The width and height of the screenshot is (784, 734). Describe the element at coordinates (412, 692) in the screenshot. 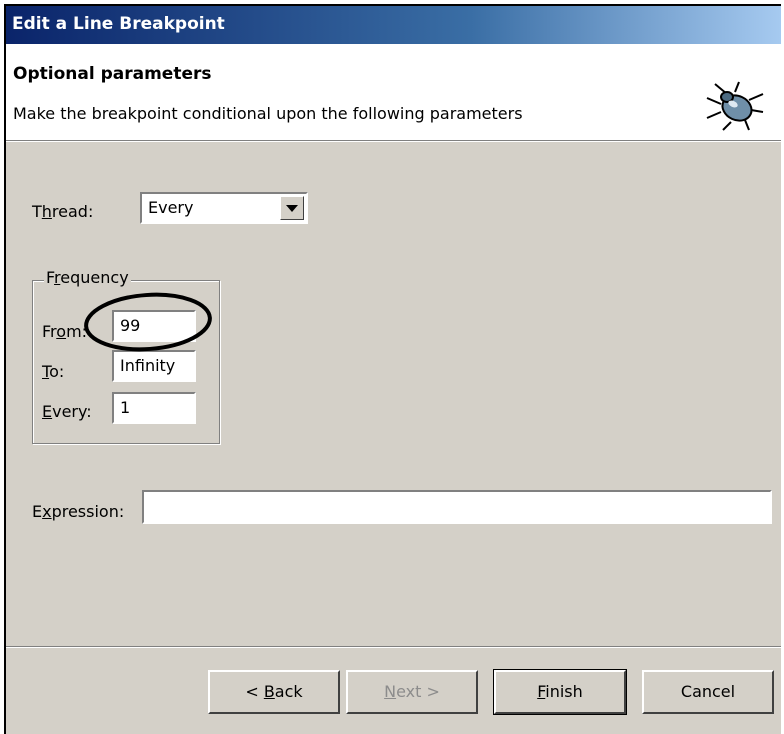

I see `next-button: Next >` at that location.